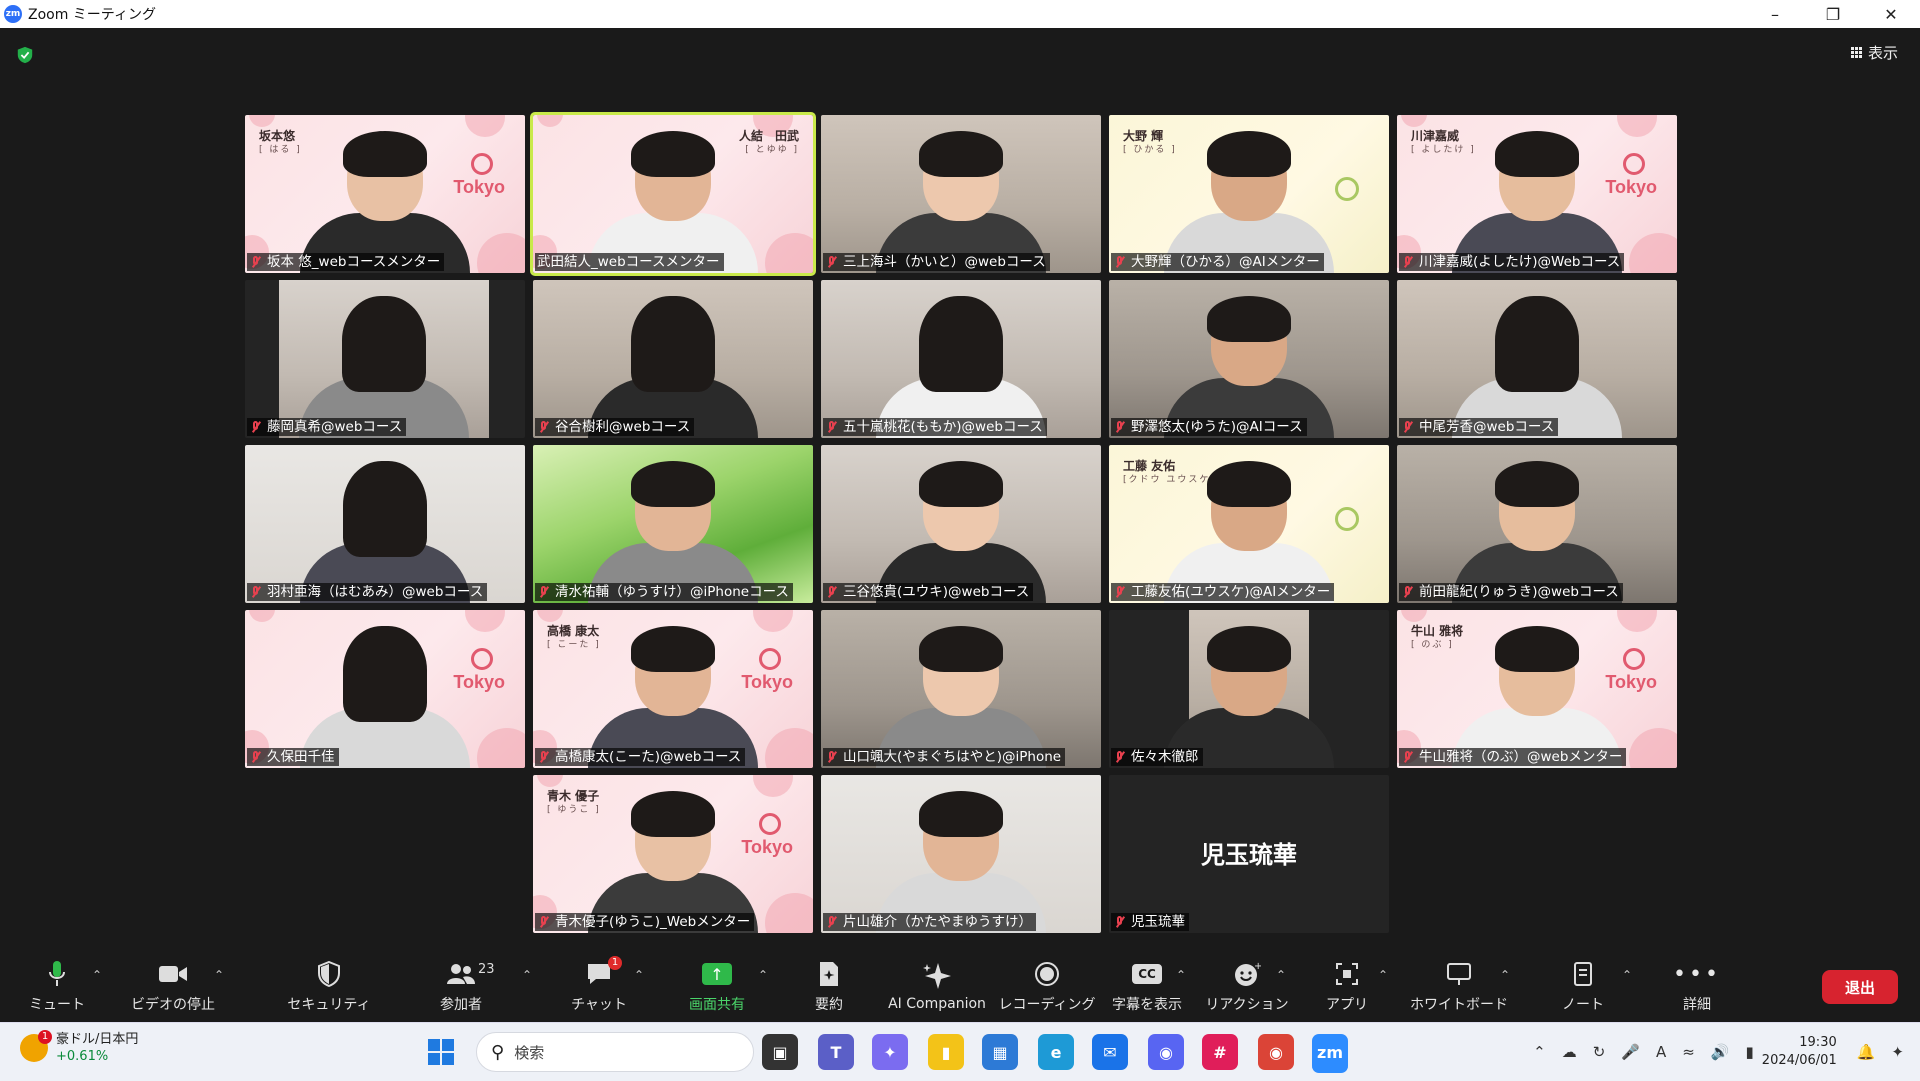  What do you see at coordinates (1056, 1052) in the screenshot?
I see `edge-browser-icon: e` at bounding box center [1056, 1052].